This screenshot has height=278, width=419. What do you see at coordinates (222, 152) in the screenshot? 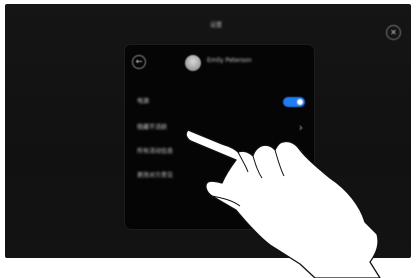
I see `settings-row-all-activity: 所有活动信息 ›` at bounding box center [222, 152].